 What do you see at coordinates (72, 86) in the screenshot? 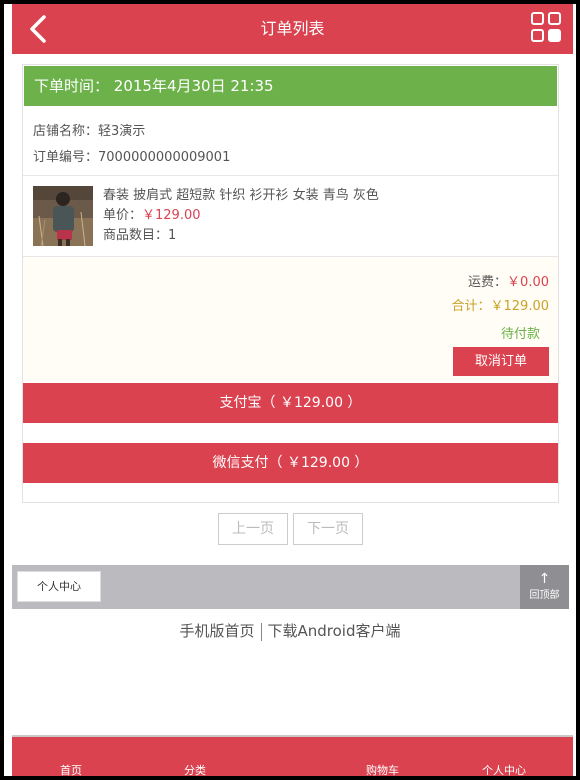
I see `order-time-label: 下单时间：` at bounding box center [72, 86].